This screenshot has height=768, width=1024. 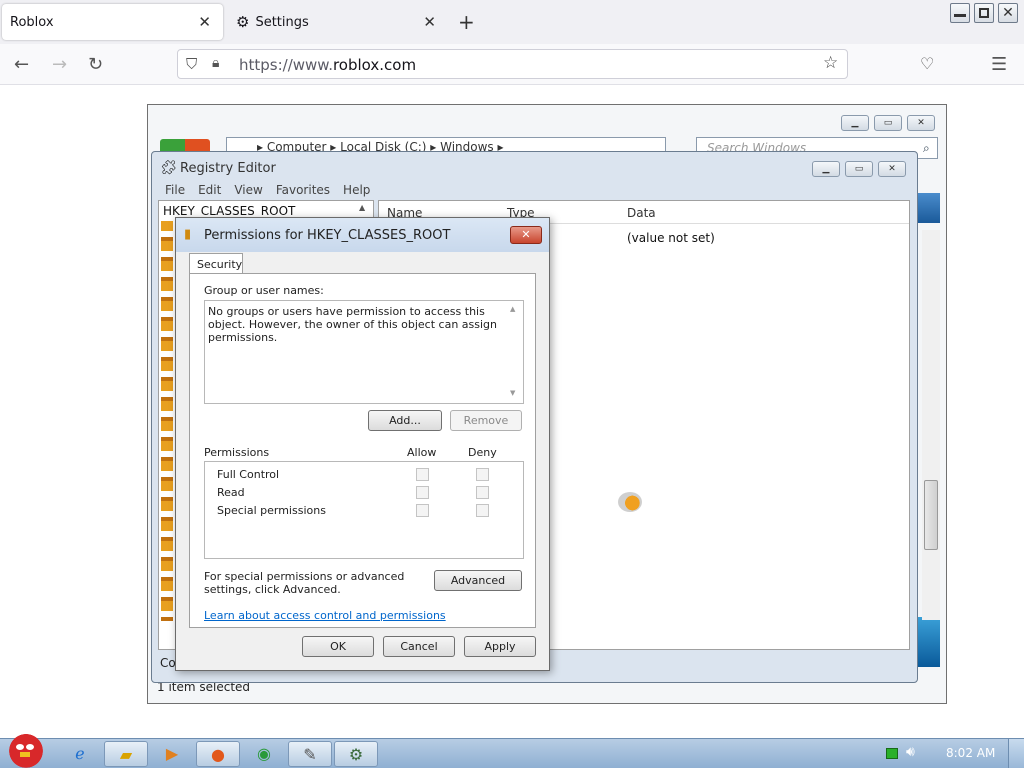 What do you see at coordinates (500, 646) in the screenshot?
I see `apply-button: Apply` at bounding box center [500, 646].